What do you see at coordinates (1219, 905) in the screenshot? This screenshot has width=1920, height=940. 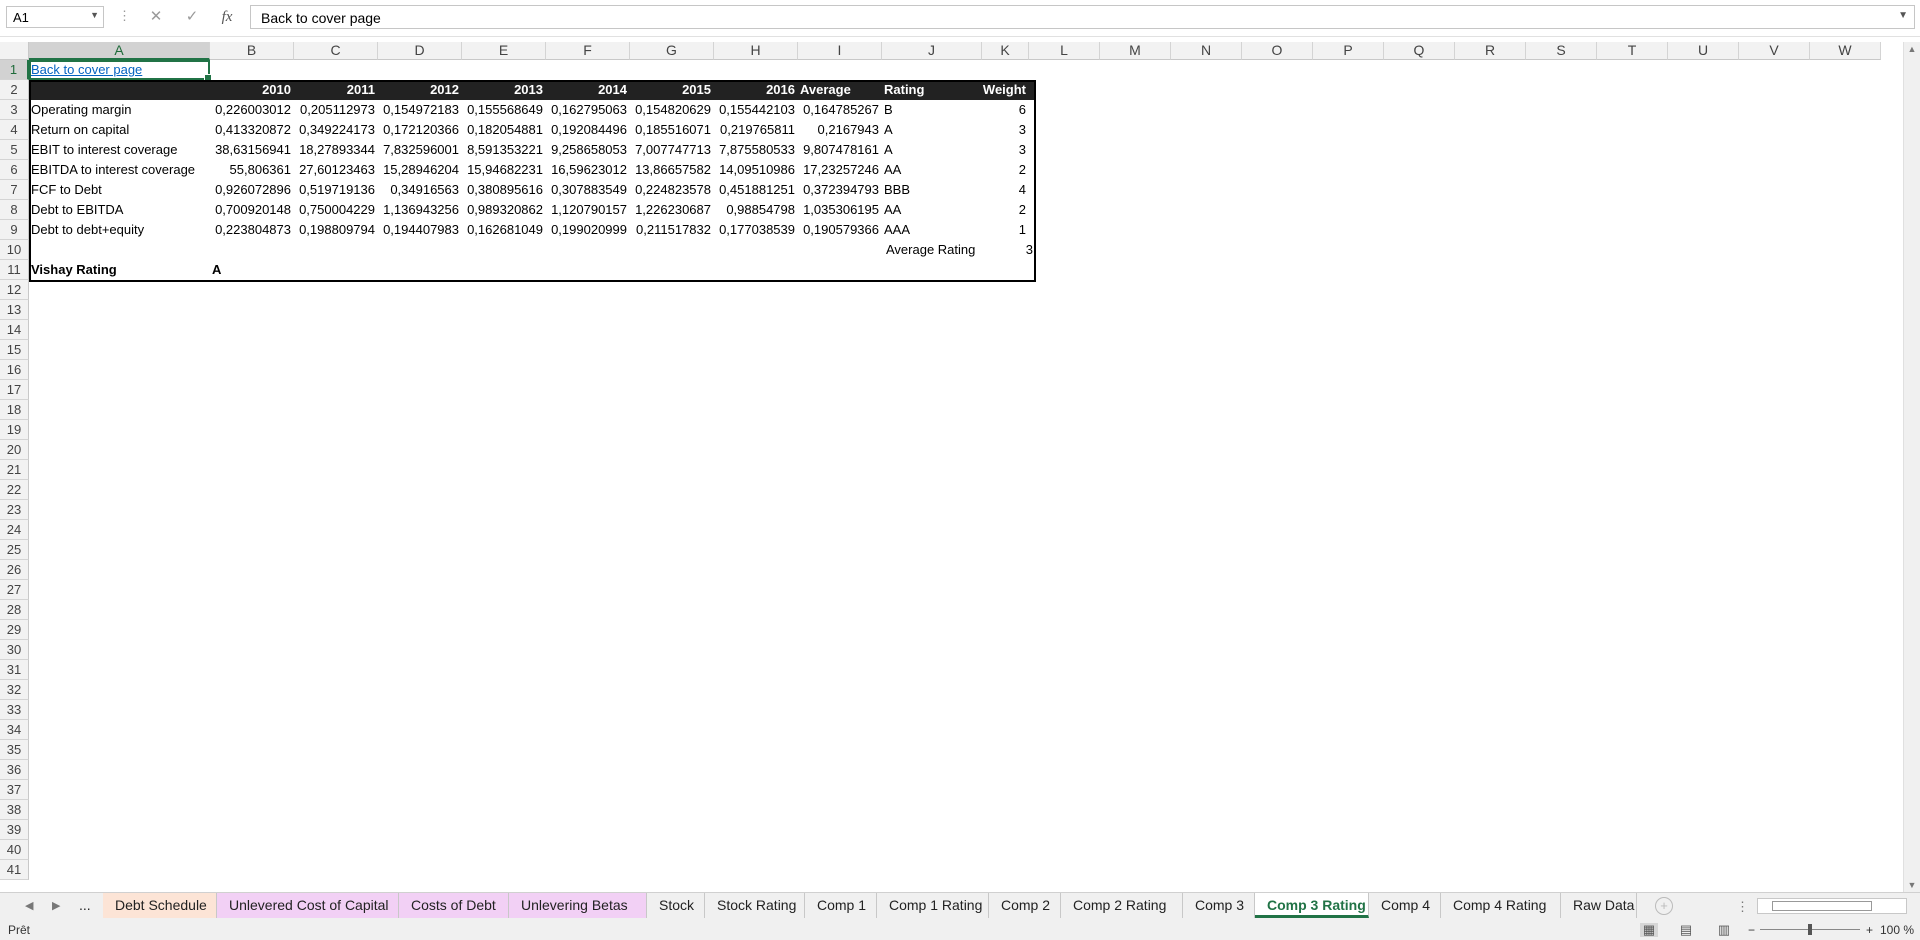 I see `sheet-tab-comp-3: Comp 3` at bounding box center [1219, 905].